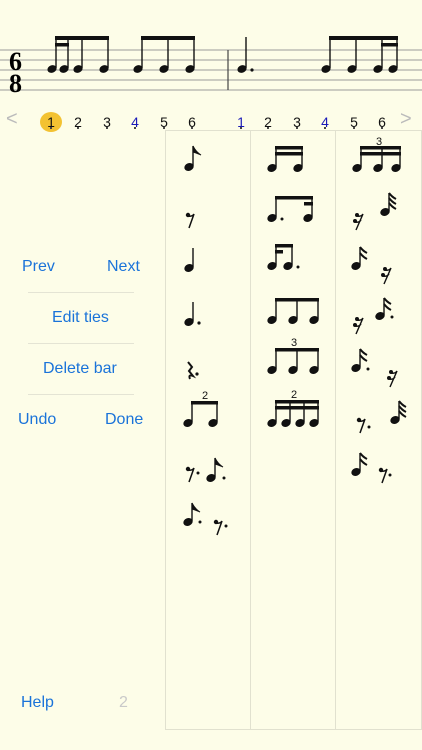 The image size is (422, 750). Describe the element at coordinates (78, 122) in the screenshot. I see `beat-bar1-2: 2` at that location.